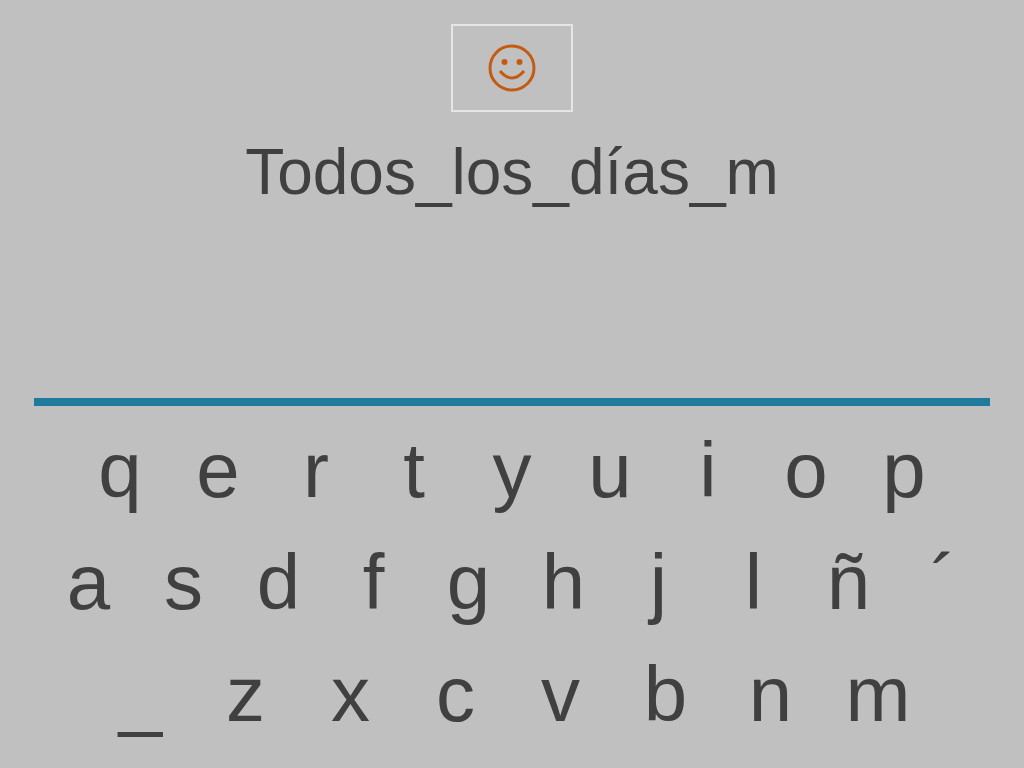  Describe the element at coordinates (88, 582) in the screenshot. I see `letter-key: a` at that location.